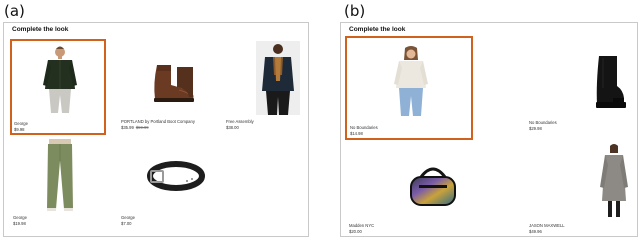 Image resolution: width=644 pixels, height=245 pixels. Describe the element at coordinates (127, 127) in the screenshot. I see `sale-price: $35.99` at that location.